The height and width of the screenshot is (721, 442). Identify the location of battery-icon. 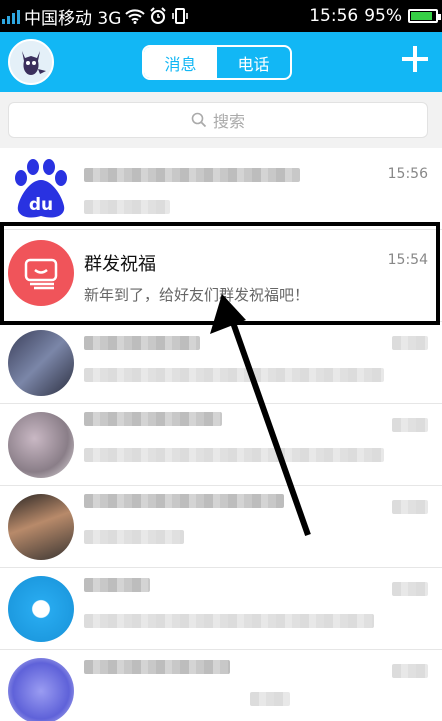
(424, 16).